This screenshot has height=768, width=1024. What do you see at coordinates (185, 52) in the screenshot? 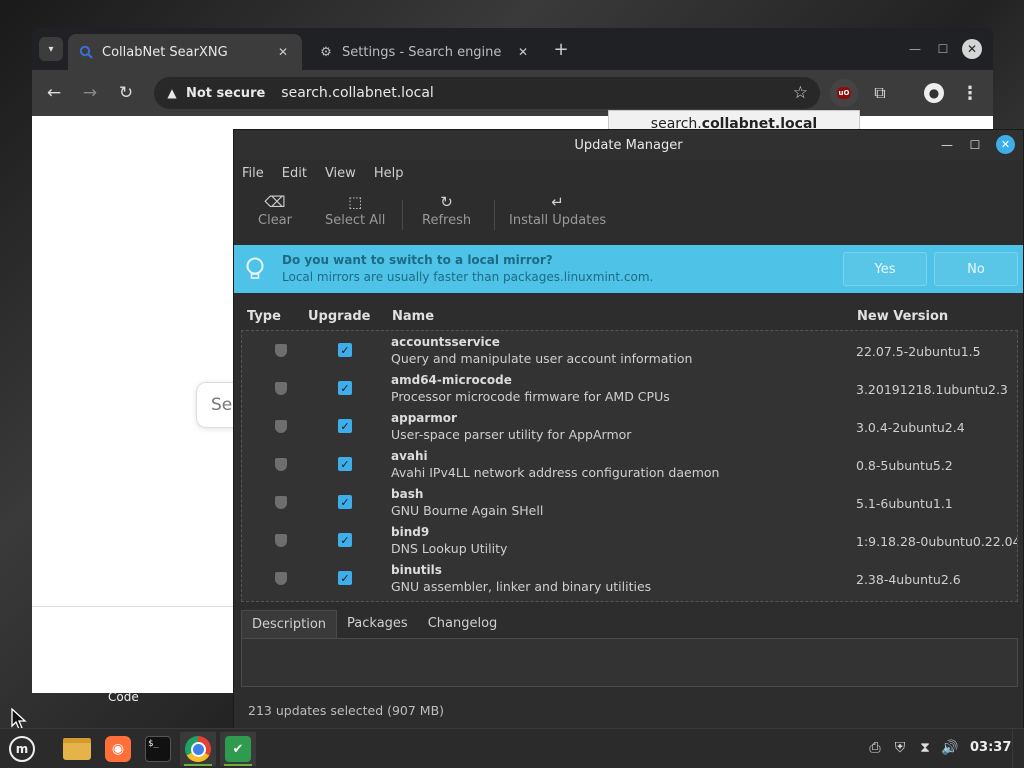
I see `tab-searxng: CollabNet SearXNG ✕` at bounding box center [185, 52].